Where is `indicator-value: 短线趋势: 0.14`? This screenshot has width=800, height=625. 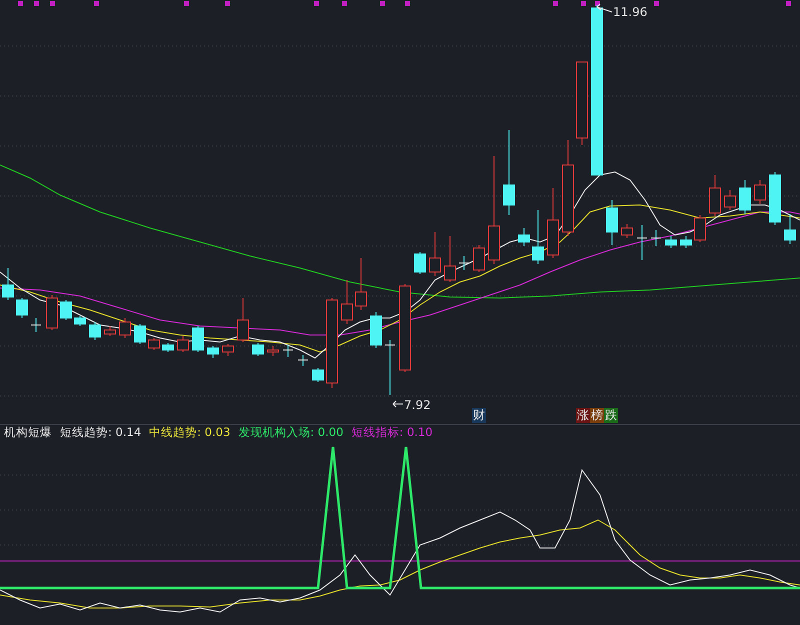 indicator-value: 短线趋势: 0.14 is located at coordinates (101, 433).